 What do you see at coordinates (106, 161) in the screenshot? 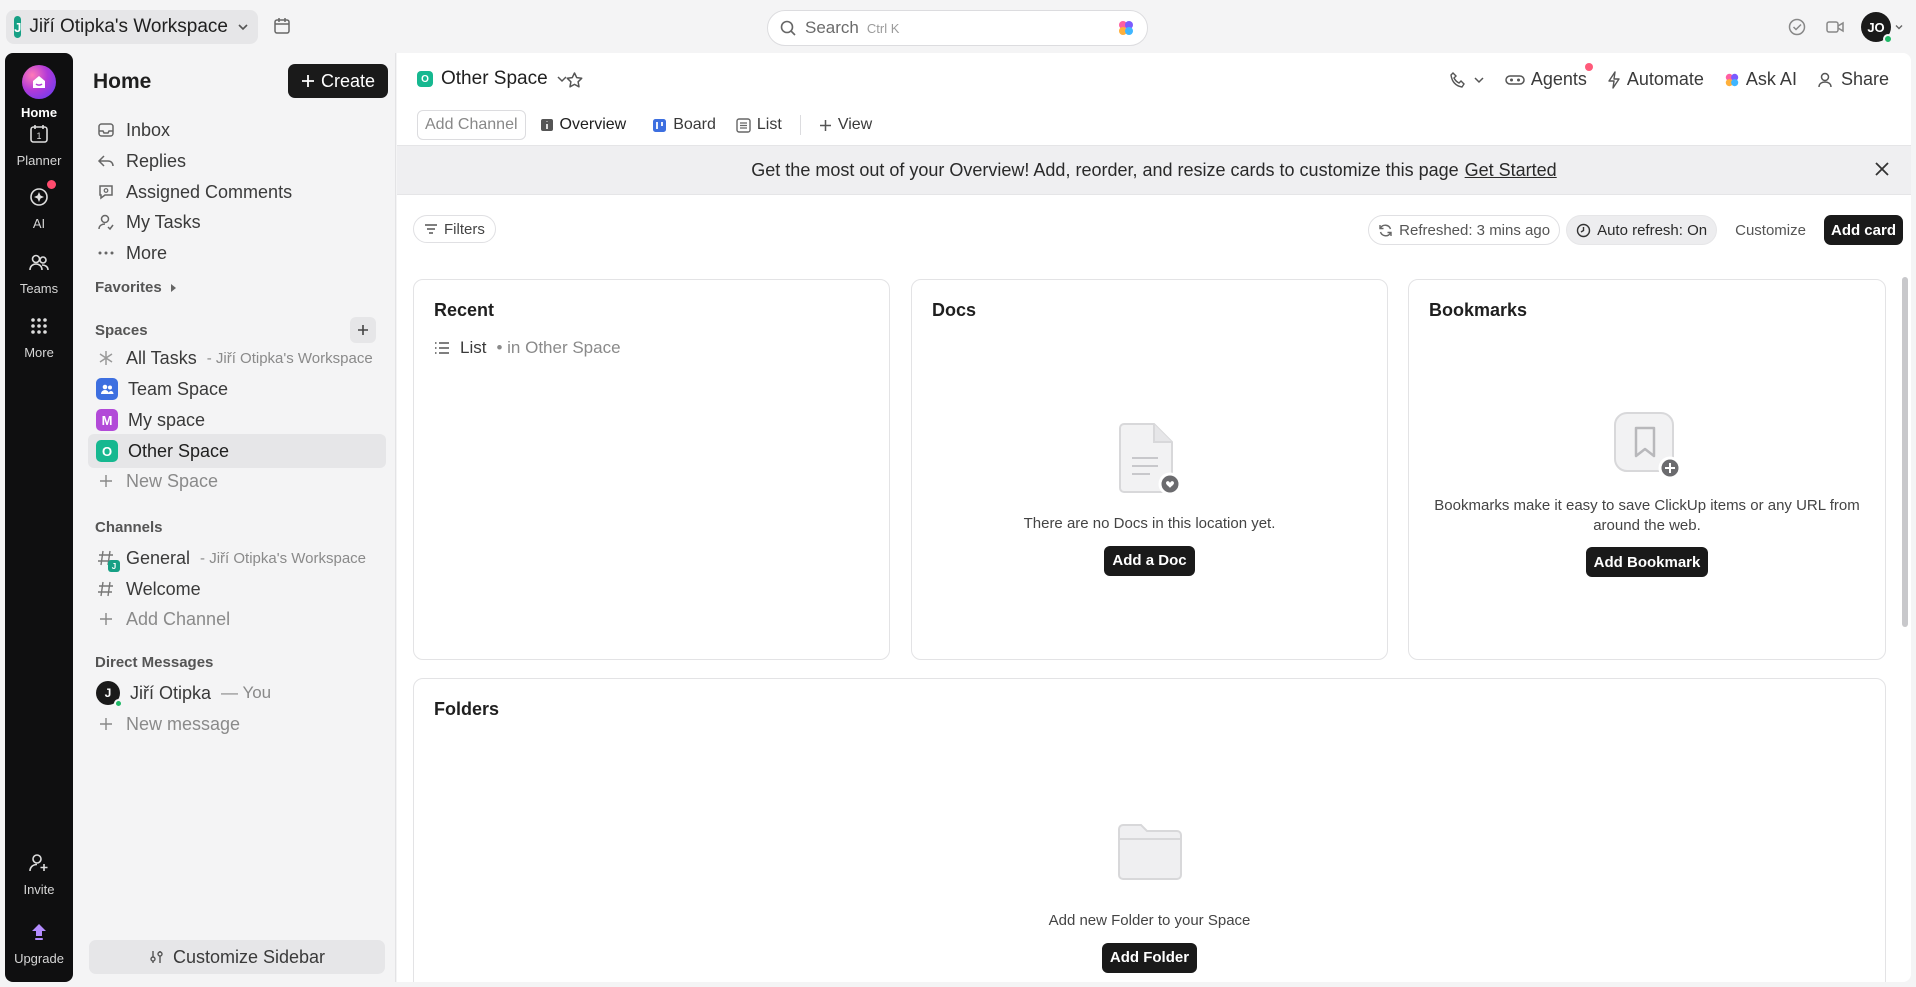
I see `reply-icon` at bounding box center [106, 161].